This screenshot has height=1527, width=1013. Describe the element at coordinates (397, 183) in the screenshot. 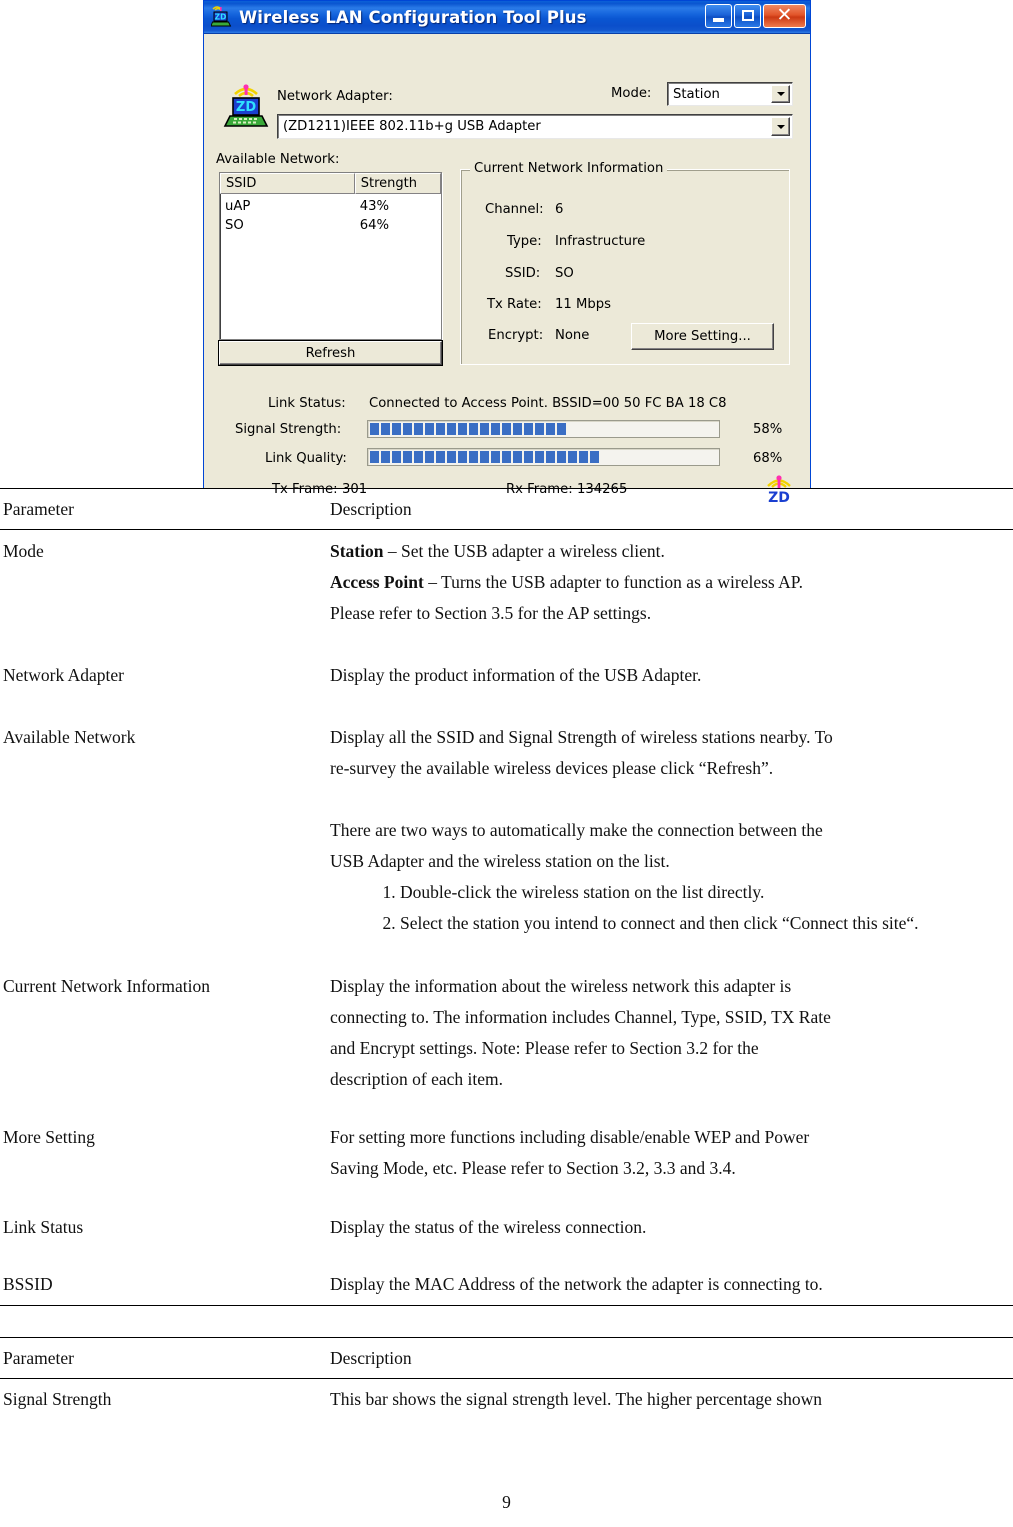

I see `column-header-strength: Strength` at that location.